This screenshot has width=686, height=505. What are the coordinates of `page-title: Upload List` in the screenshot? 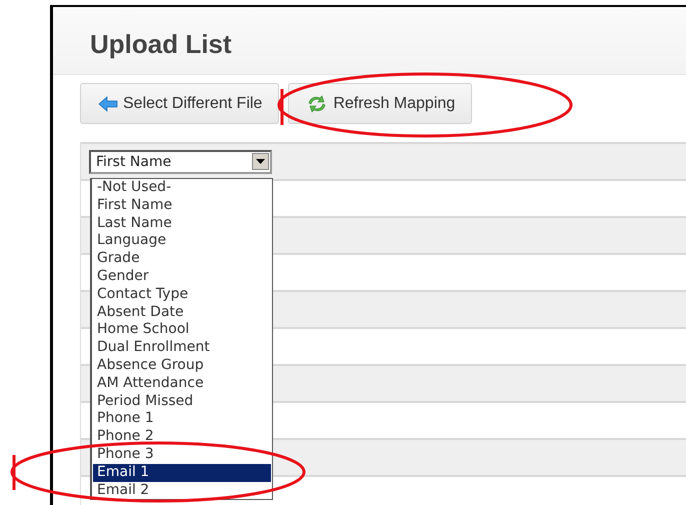 It's located at (161, 44).